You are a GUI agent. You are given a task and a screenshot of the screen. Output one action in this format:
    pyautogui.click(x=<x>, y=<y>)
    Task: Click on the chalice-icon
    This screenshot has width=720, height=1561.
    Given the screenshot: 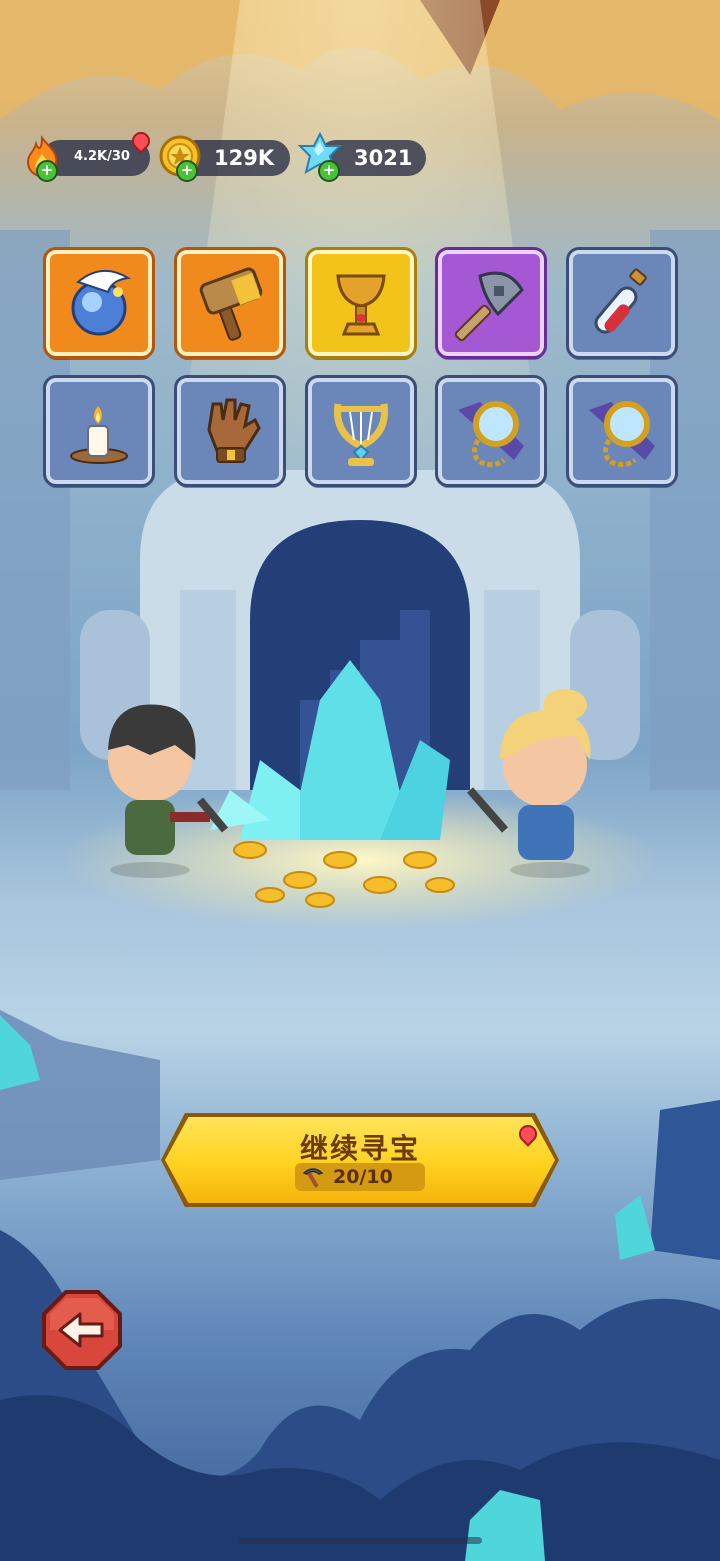 What is the action you would take?
    pyautogui.click(x=361, y=305)
    